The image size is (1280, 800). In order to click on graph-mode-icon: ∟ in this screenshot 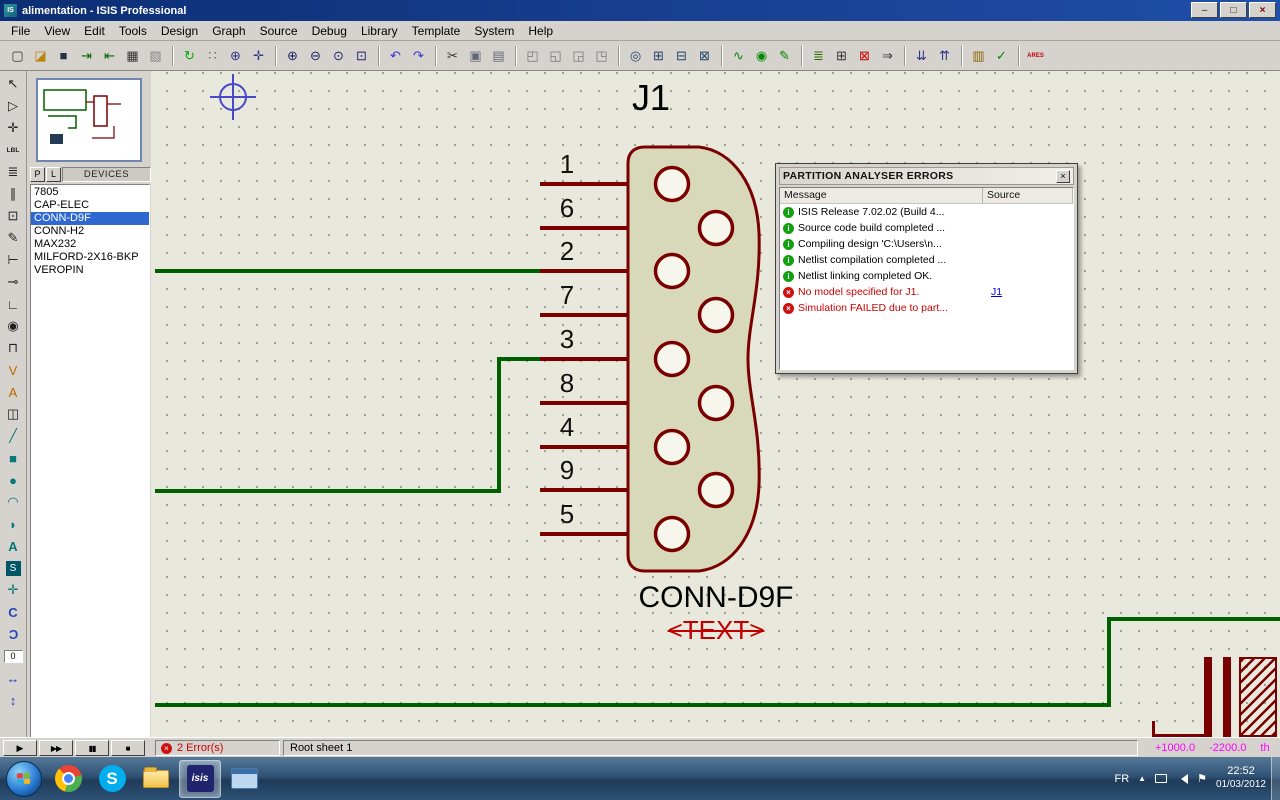, I will do `click(13, 304)`.